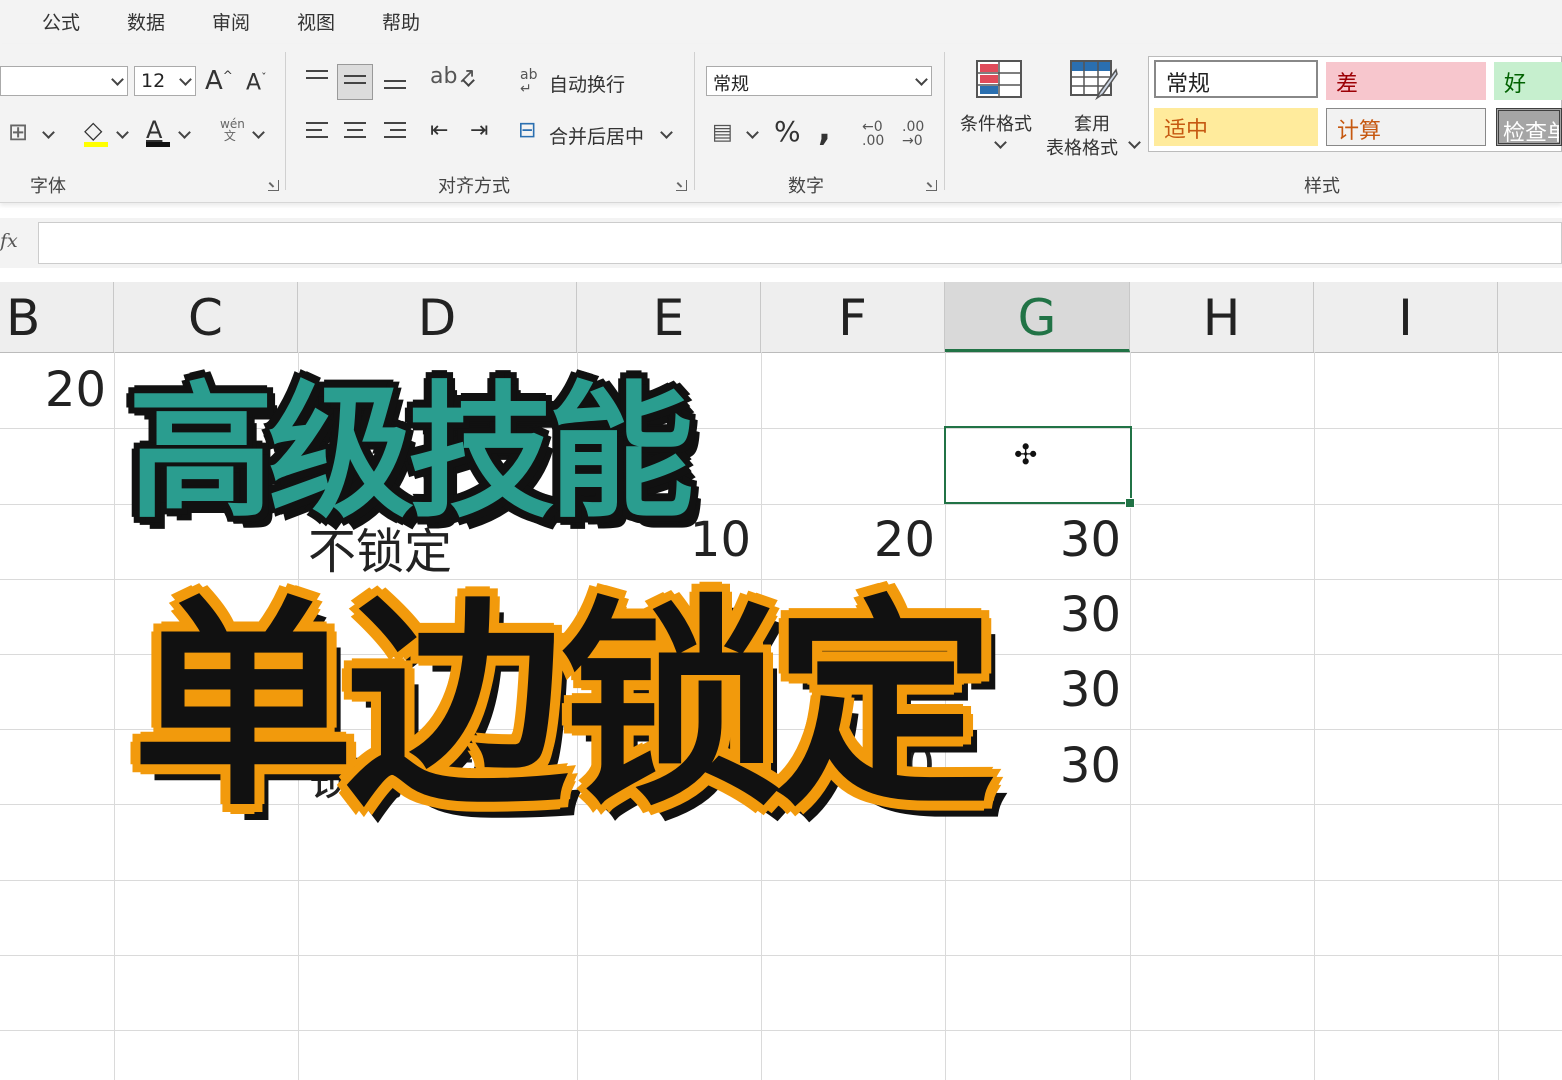 The width and height of the screenshot is (1562, 1080). I want to click on tab-view: 视图, so click(316, 21).